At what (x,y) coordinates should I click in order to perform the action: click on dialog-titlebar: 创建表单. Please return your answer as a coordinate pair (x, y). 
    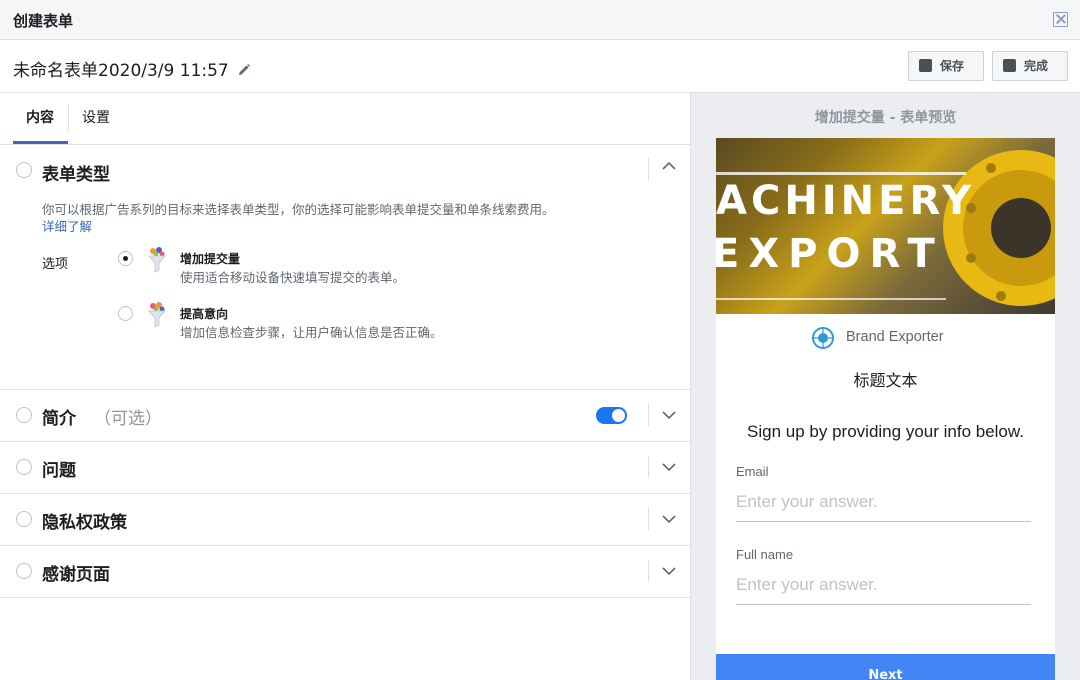
    Looking at the image, I should click on (540, 20).